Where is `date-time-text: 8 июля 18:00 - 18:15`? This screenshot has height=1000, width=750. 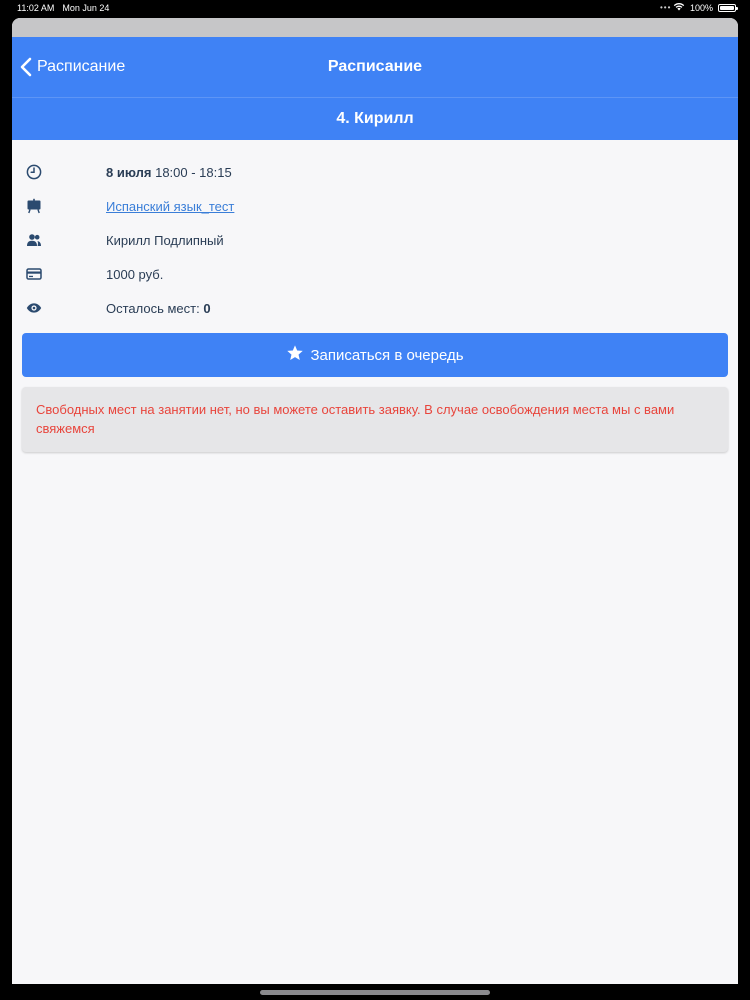
date-time-text: 8 июля 18:00 - 18:15 is located at coordinates (169, 172).